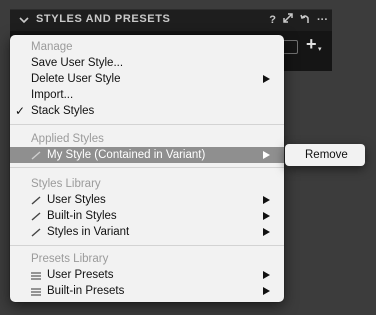 This screenshot has height=315, width=376. Describe the element at coordinates (305, 20) in the screenshot. I see `reset-icon` at that location.